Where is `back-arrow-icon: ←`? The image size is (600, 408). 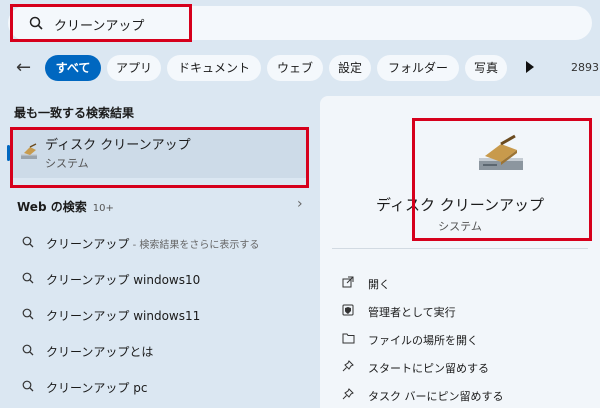 back-arrow-icon: ← is located at coordinates (23, 68).